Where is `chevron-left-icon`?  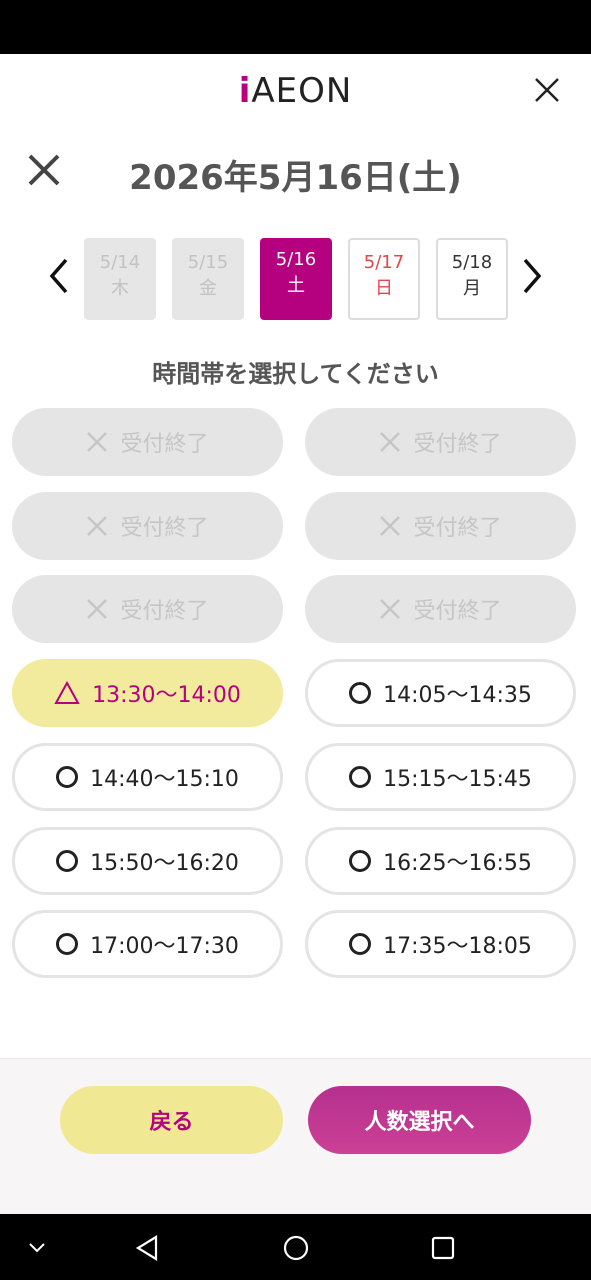
chevron-left-icon is located at coordinates (59, 276).